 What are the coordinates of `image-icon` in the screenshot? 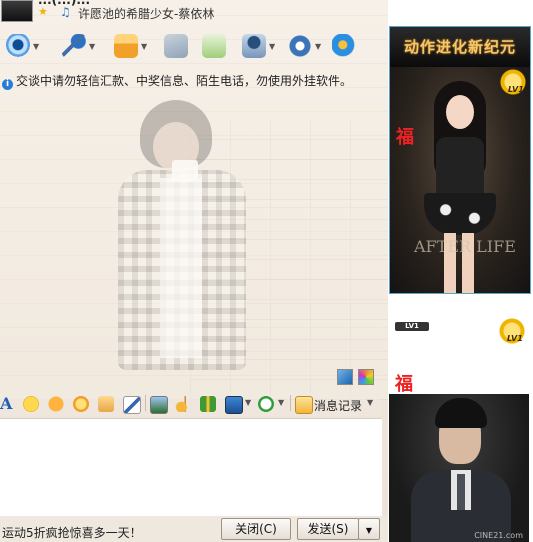 It's located at (159, 405).